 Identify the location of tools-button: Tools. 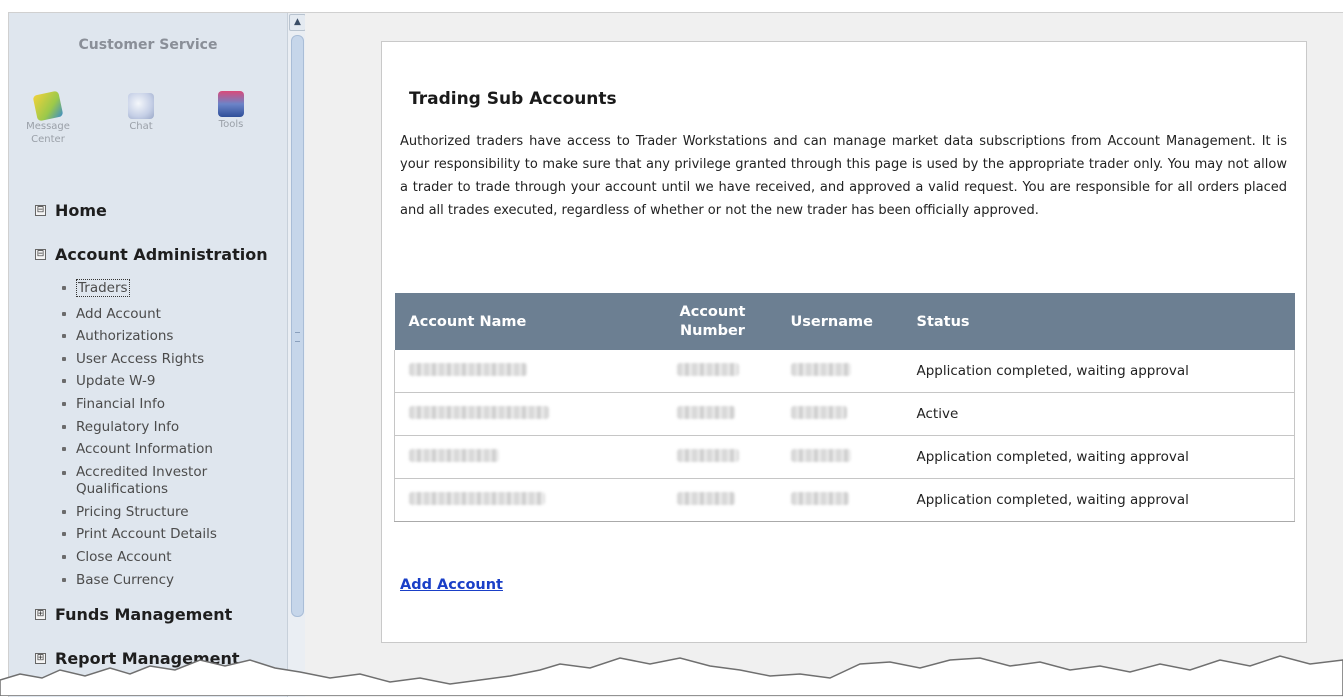
(231, 110).